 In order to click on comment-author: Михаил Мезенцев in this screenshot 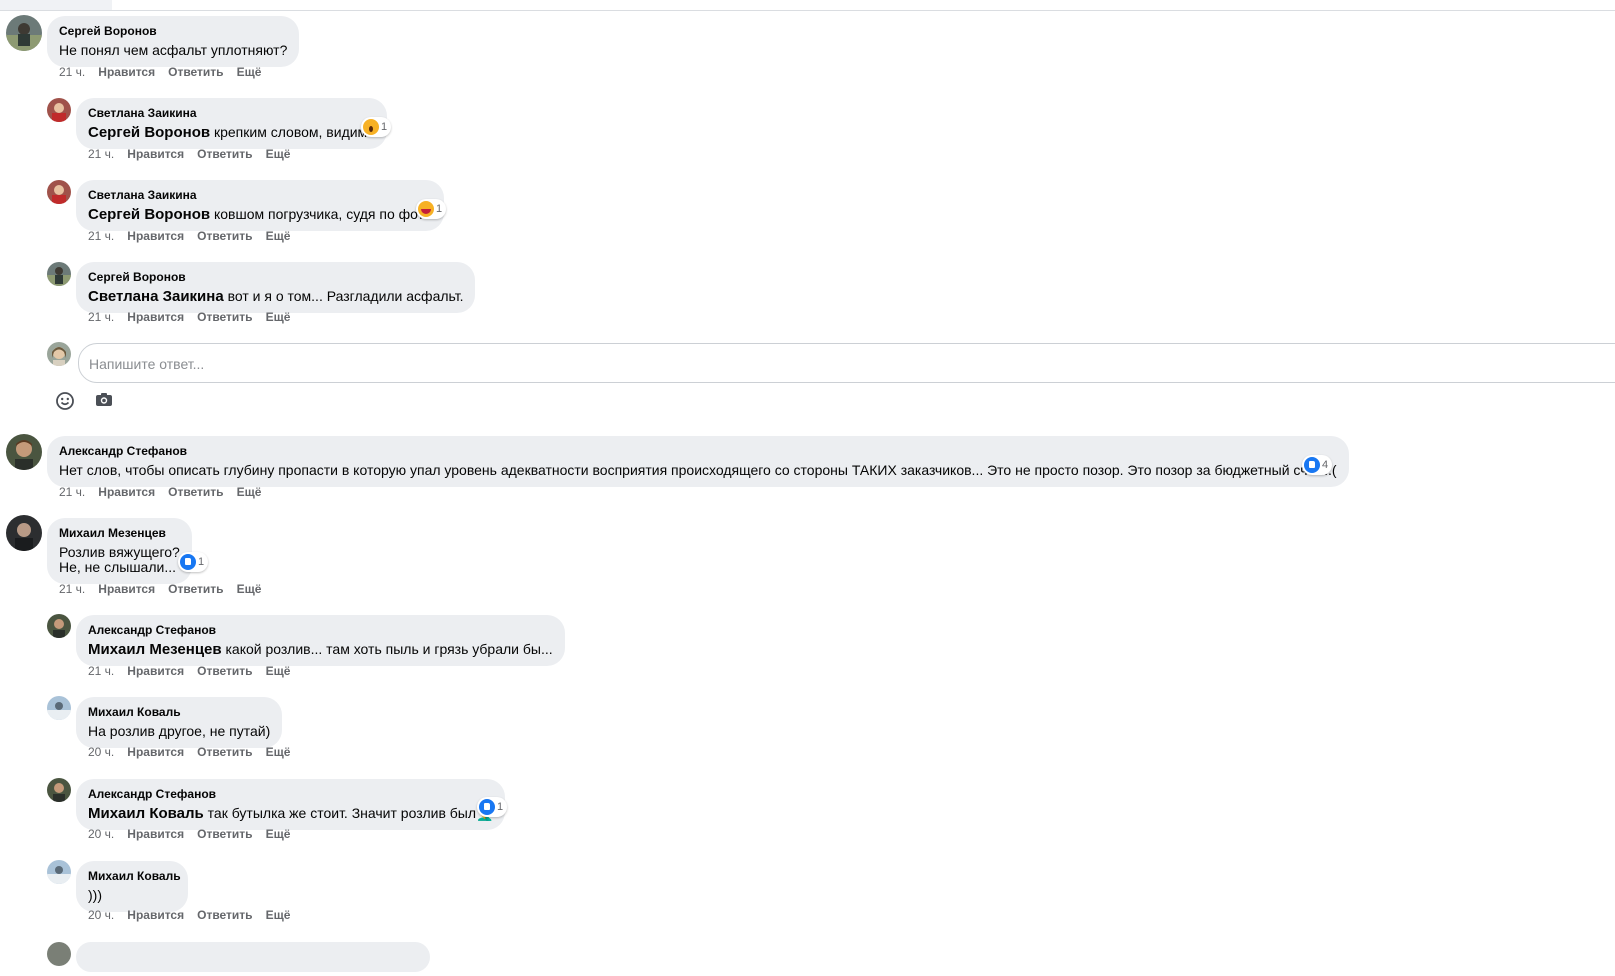, I will do `click(119, 533)`.